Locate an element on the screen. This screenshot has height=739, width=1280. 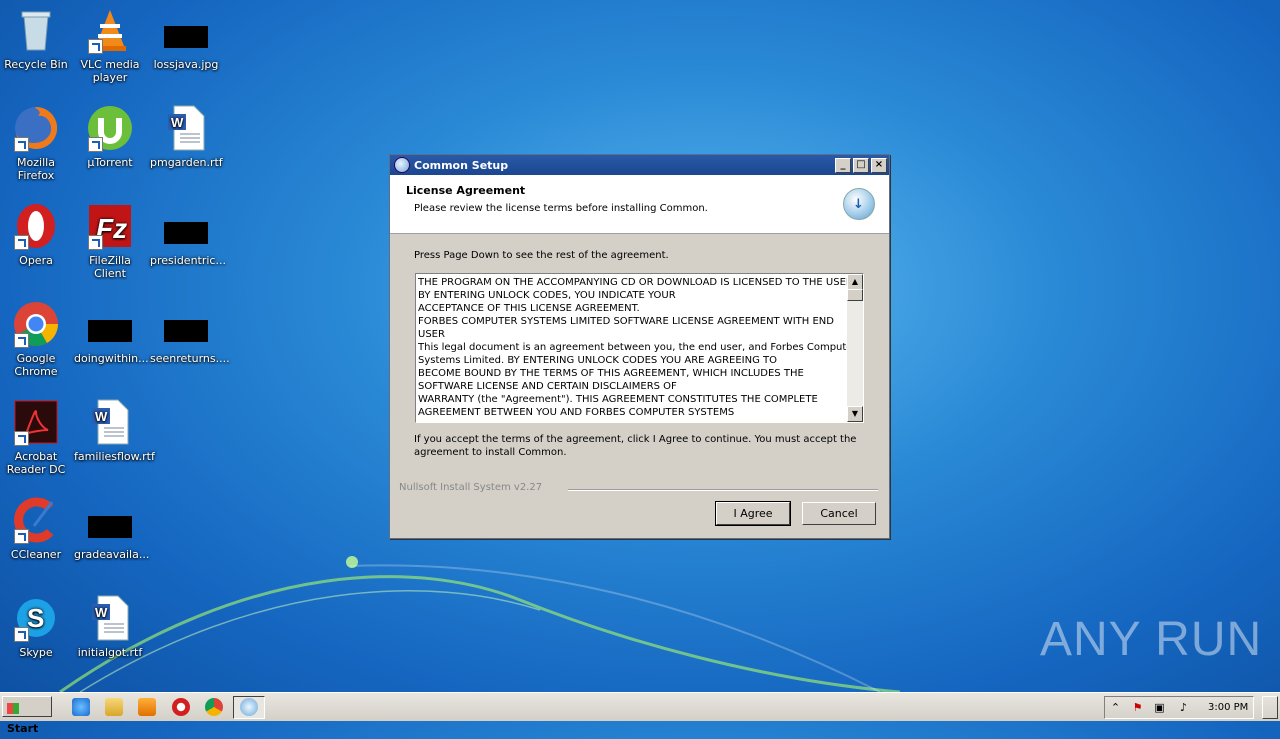
start-button: Start is located at coordinates (27, 715).